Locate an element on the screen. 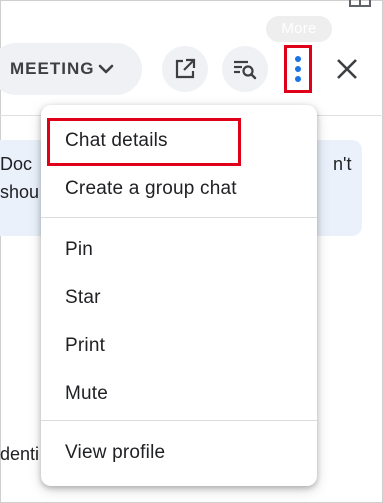 This screenshot has height=503, width=383. menu-item-print: Print is located at coordinates (179, 346).